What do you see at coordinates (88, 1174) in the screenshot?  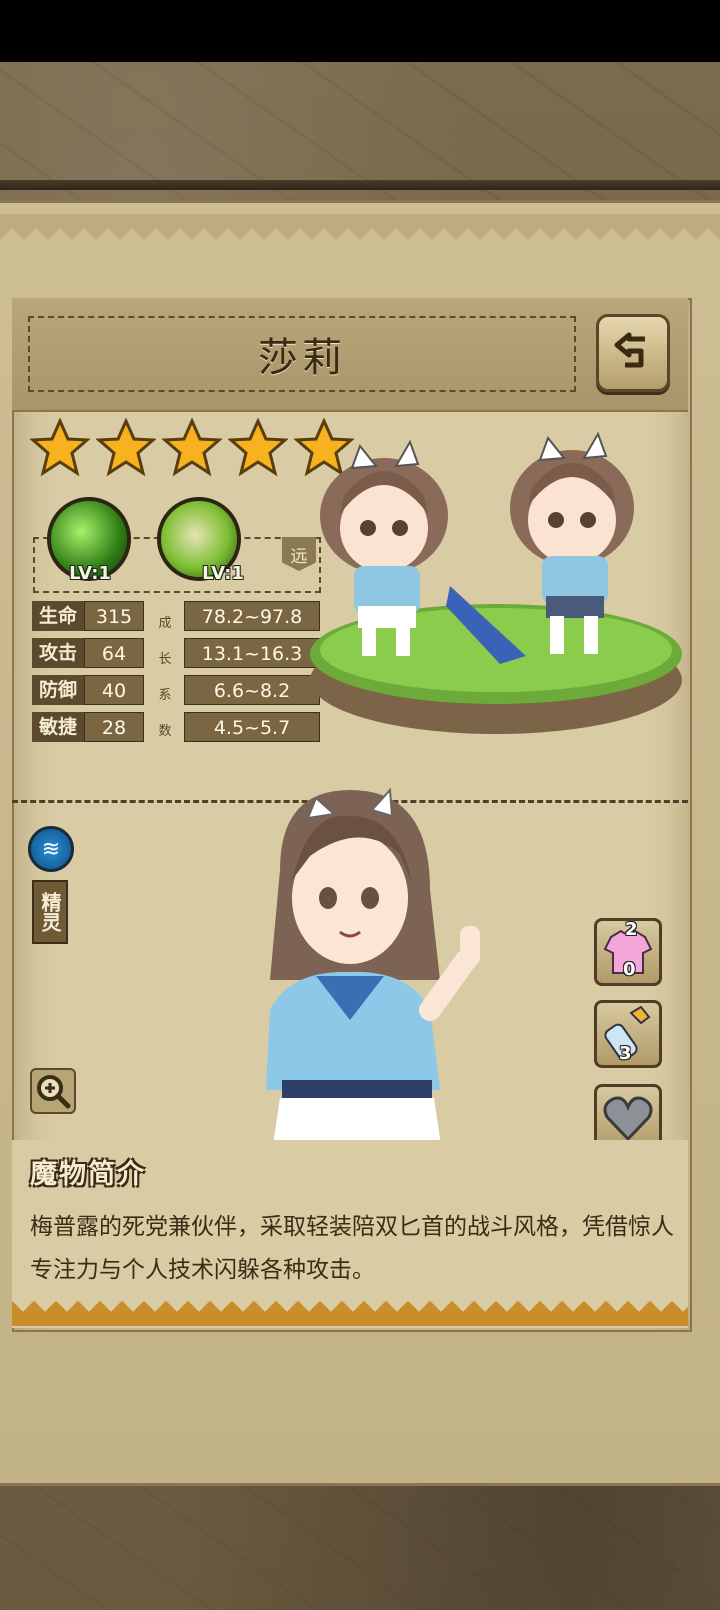 I see `description-title: 魔物简介` at bounding box center [88, 1174].